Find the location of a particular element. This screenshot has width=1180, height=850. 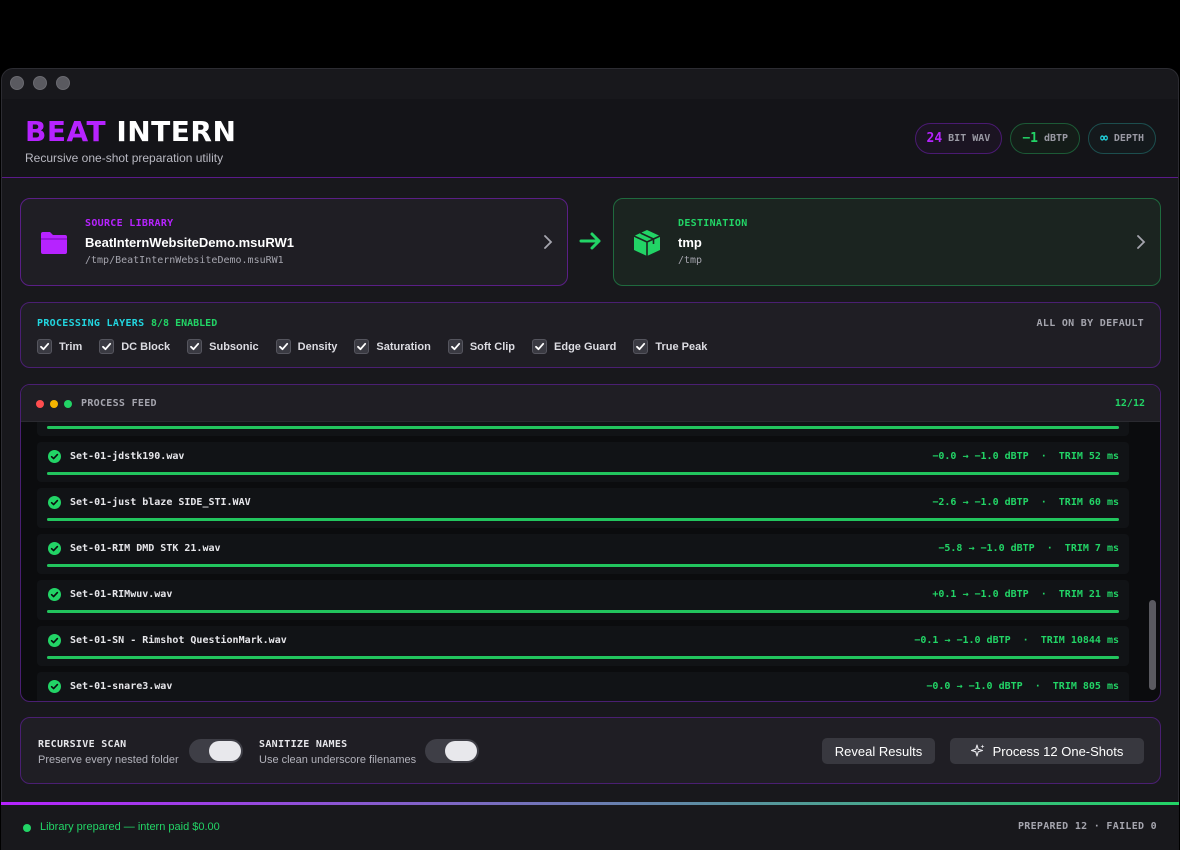

layer-checkbox-density: Density is located at coordinates (306, 346).